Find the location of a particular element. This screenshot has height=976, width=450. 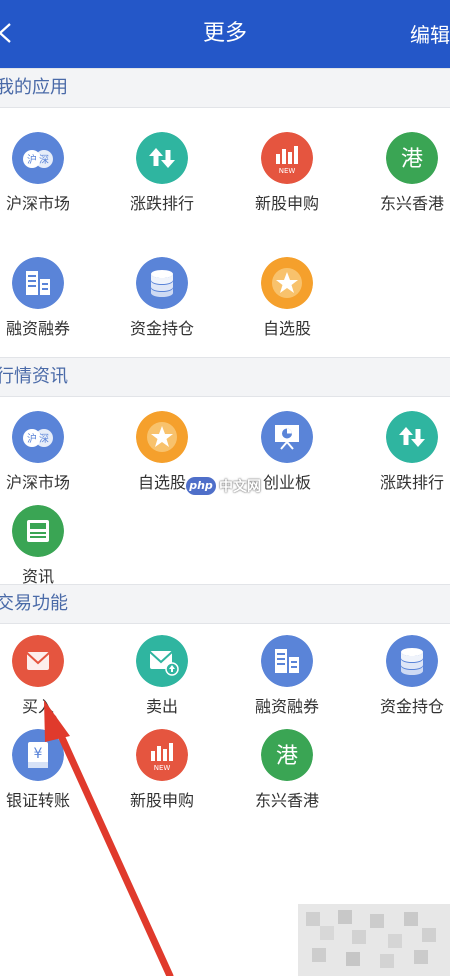

edit-button: 编辑 is located at coordinates (430, 35).